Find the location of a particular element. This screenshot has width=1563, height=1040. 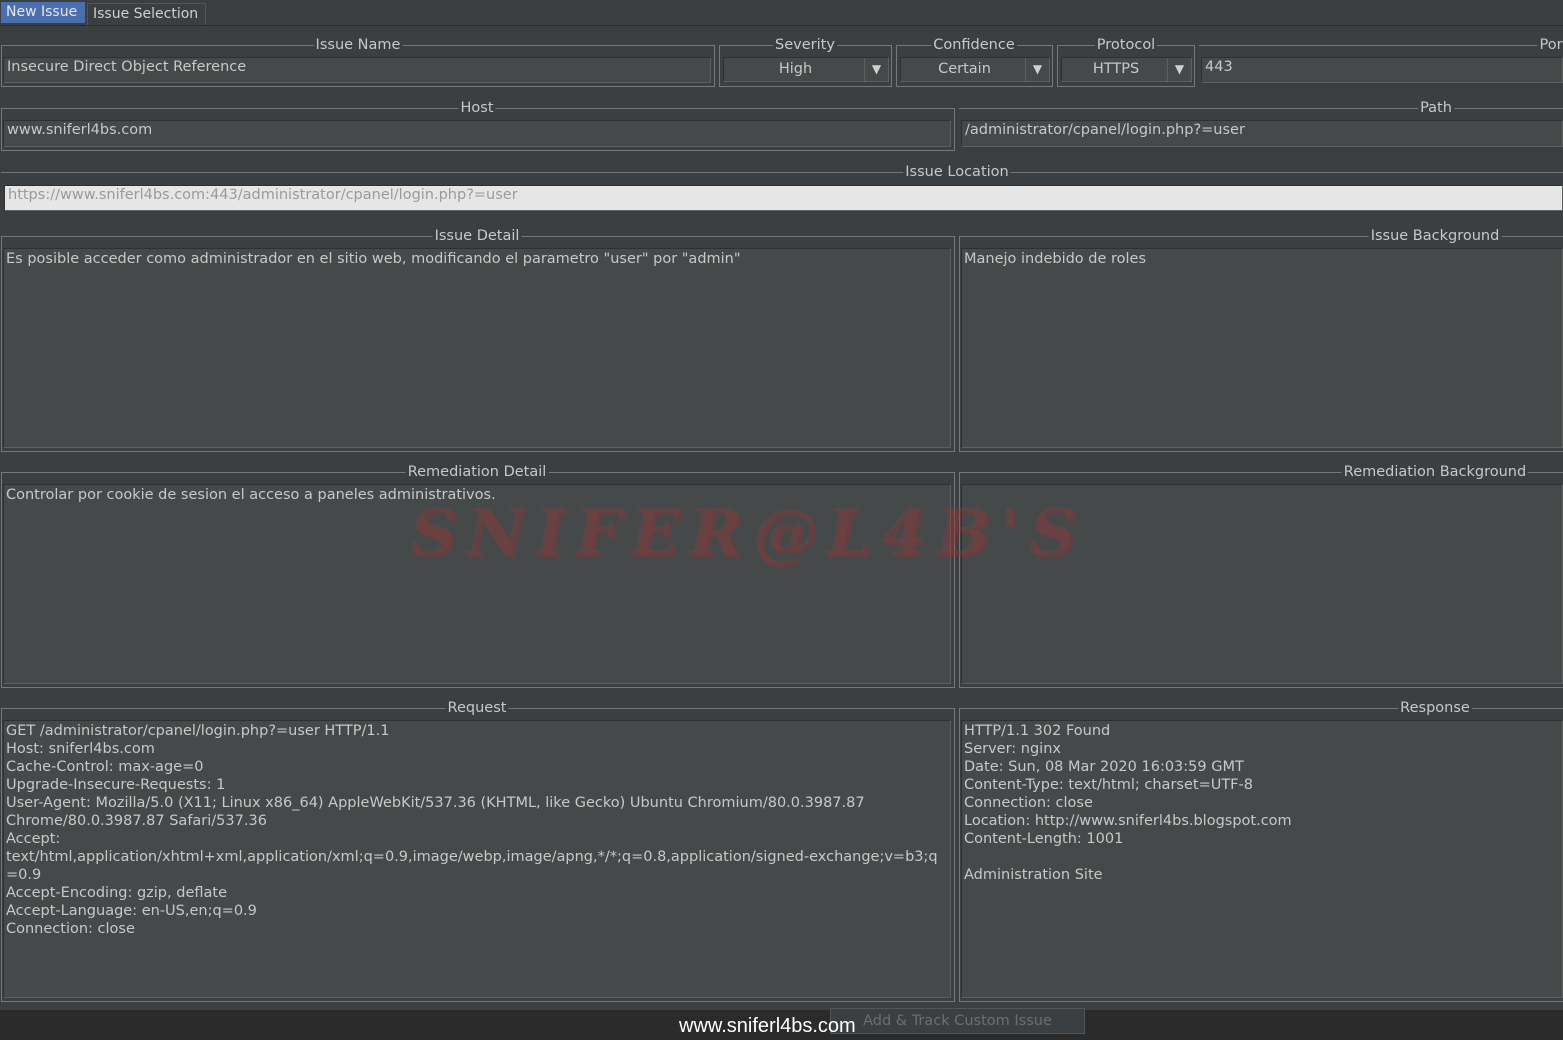

issue-background-label: Issue Background is located at coordinates (1435, 236).